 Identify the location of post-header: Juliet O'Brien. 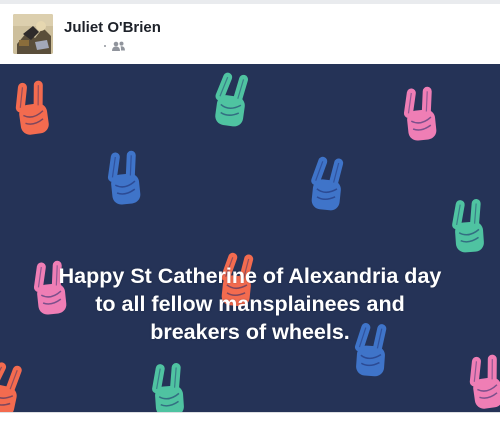
(250, 34).